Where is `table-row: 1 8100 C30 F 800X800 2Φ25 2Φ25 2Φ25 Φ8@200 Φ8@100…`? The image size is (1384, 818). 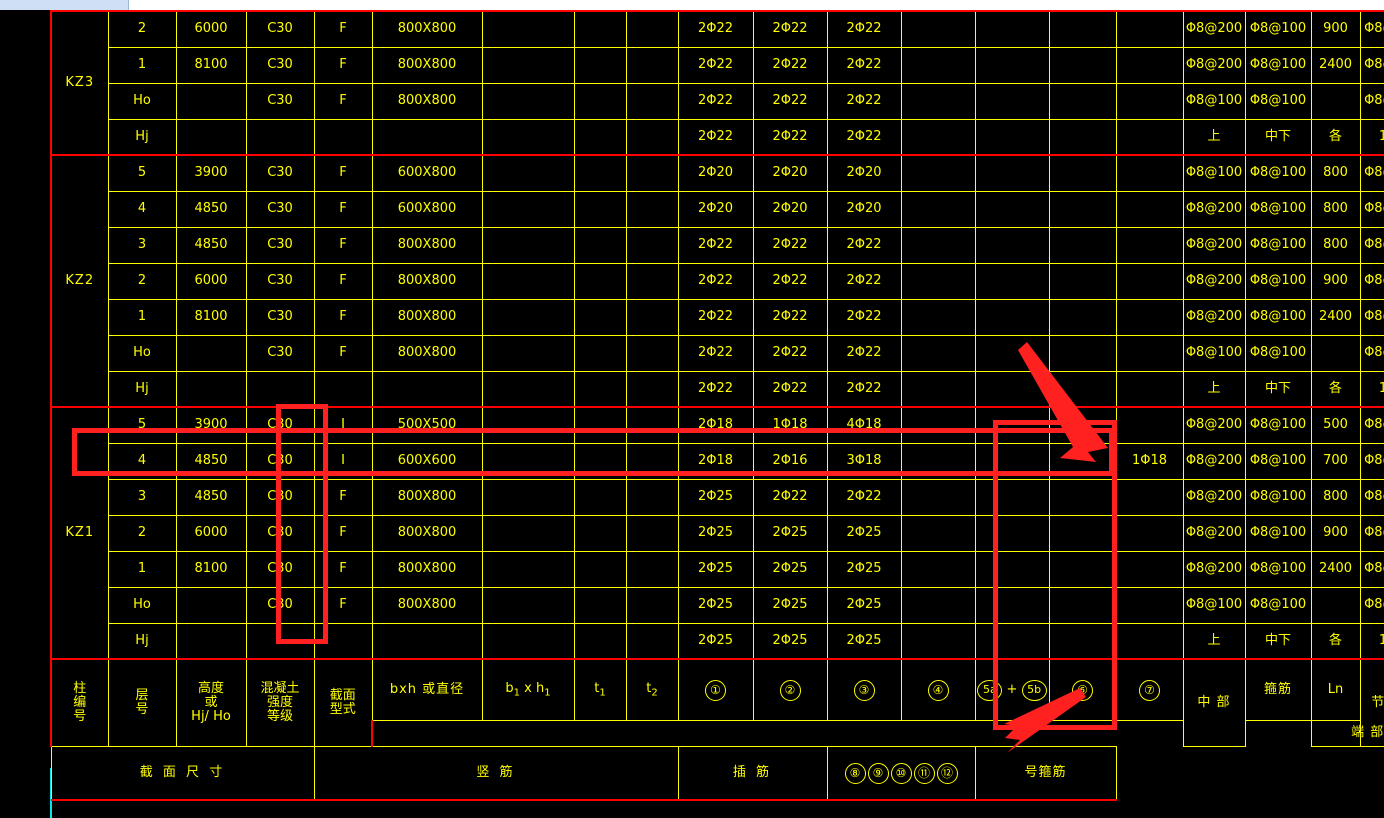
table-row: 1 8100 C30 F 800X800 2Φ25 2Φ25 2Φ25 Φ8@200 Φ8@100… is located at coordinates (717, 569).